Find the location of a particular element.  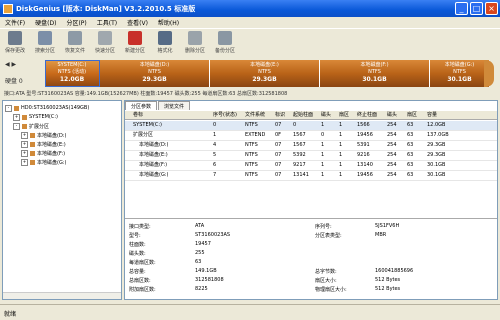

menu-tools: 工具(T) is located at coordinates (107, 22).